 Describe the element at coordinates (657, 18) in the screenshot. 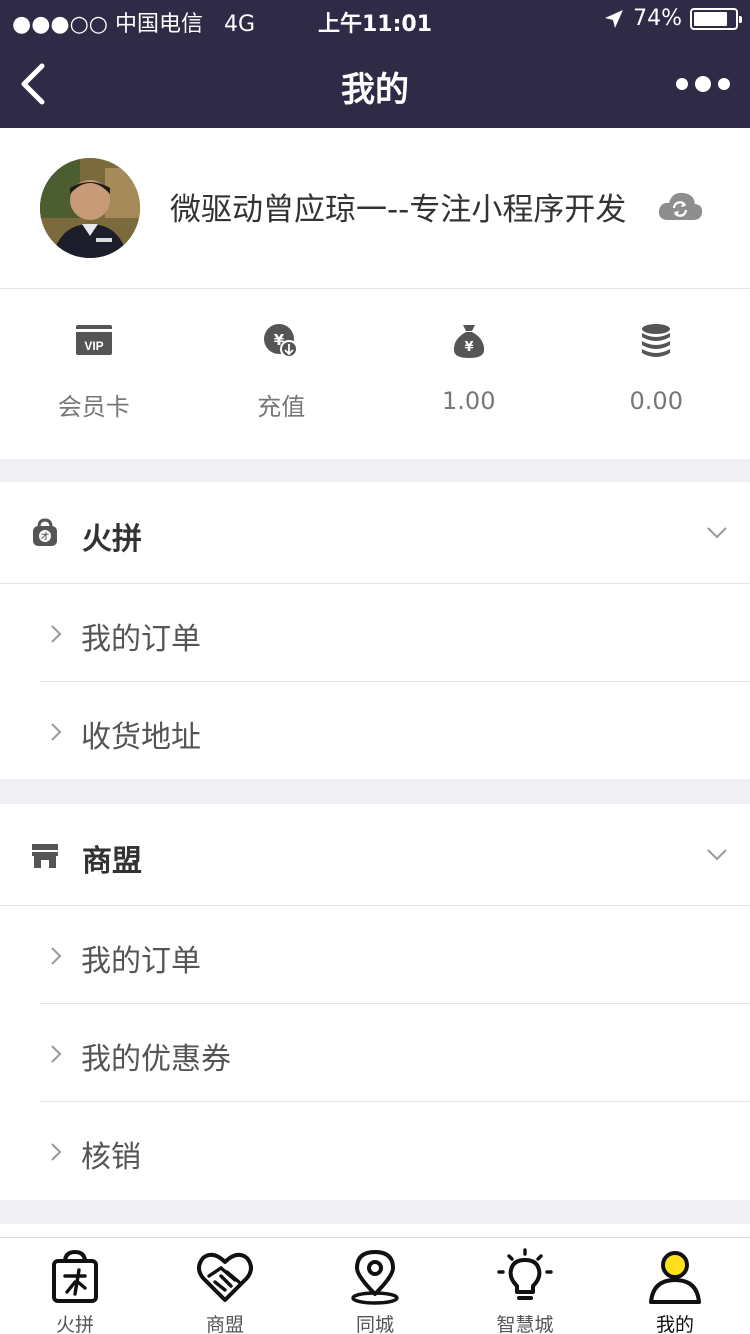

I see `battery-percent: 74%` at that location.